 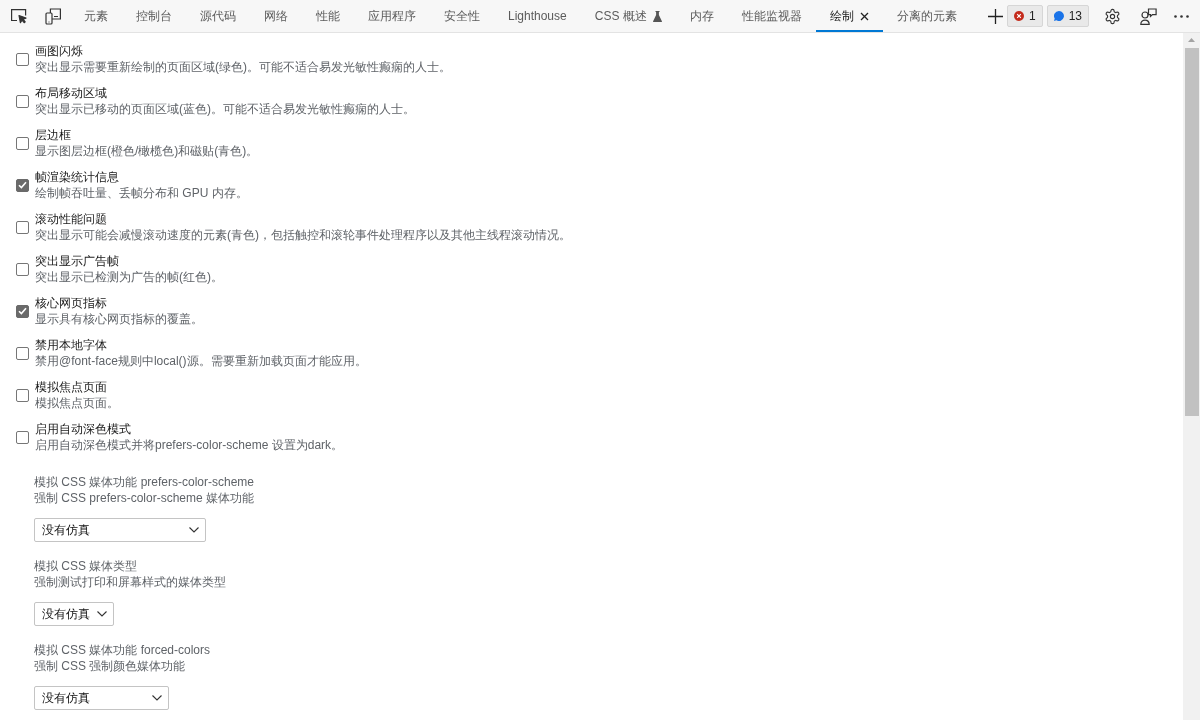 What do you see at coordinates (701, 16) in the screenshot?
I see `tab: 内存` at bounding box center [701, 16].